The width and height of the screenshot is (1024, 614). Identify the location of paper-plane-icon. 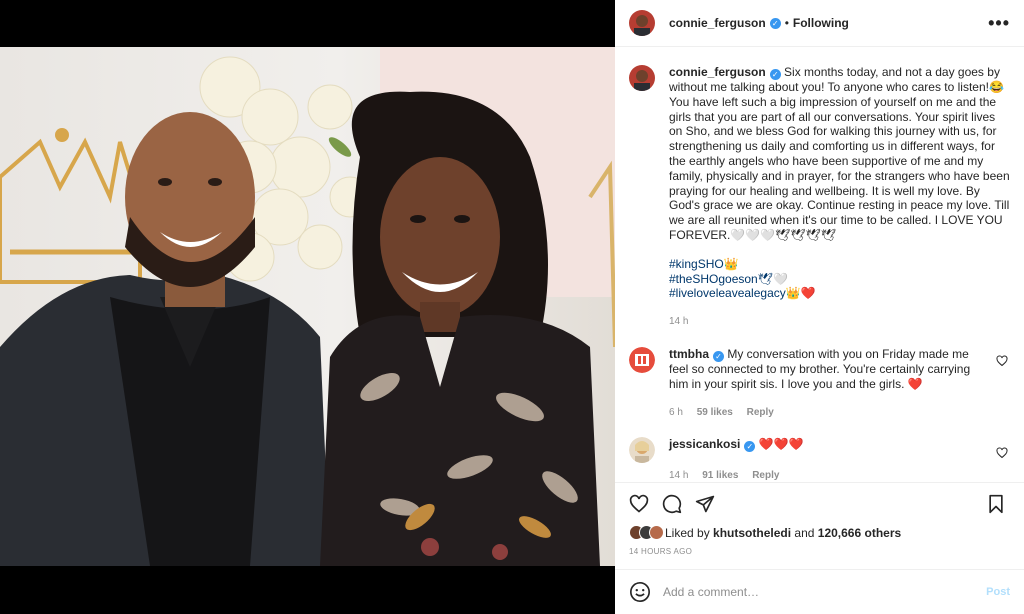
(705, 504).